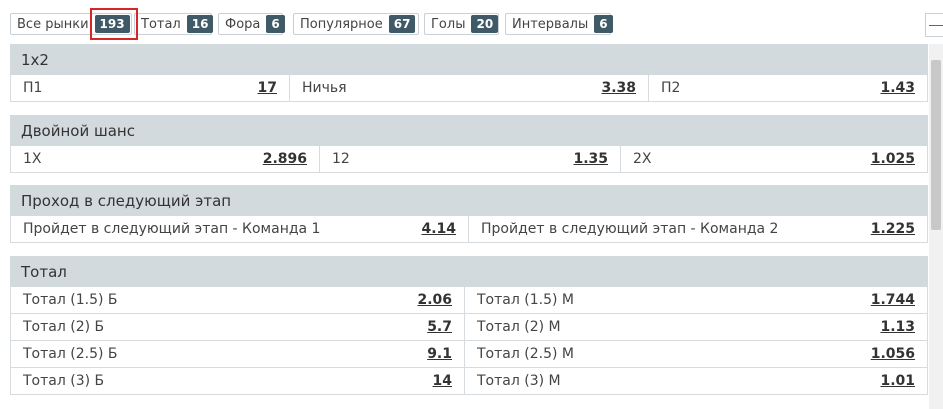 The height and width of the screenshot is (409, 943). I want to click on market-title: Тотал, so click(469, 271).